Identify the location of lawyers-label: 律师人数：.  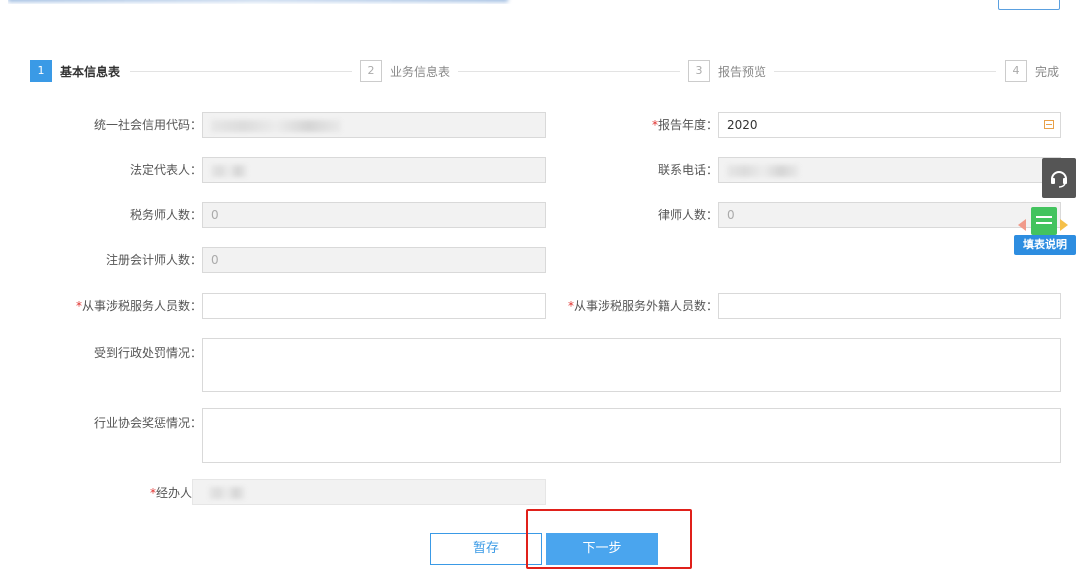
(687, 215).